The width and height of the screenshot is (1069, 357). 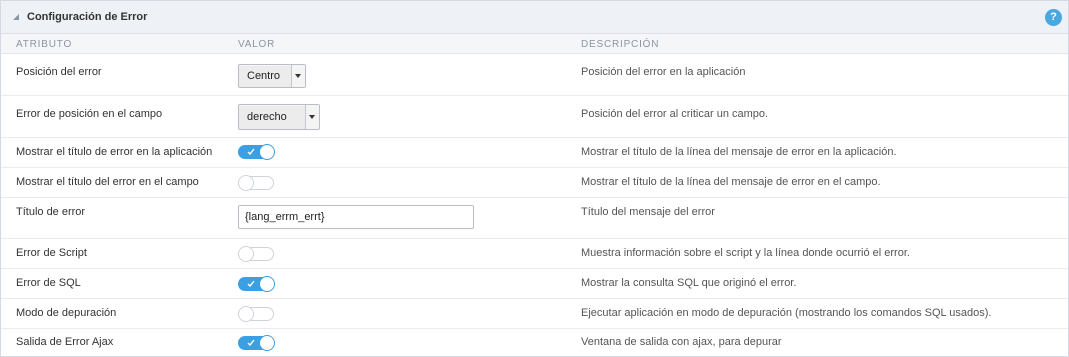 I want to click on attribute-label: Error de posición en el campo, so click(x=89, y=114).